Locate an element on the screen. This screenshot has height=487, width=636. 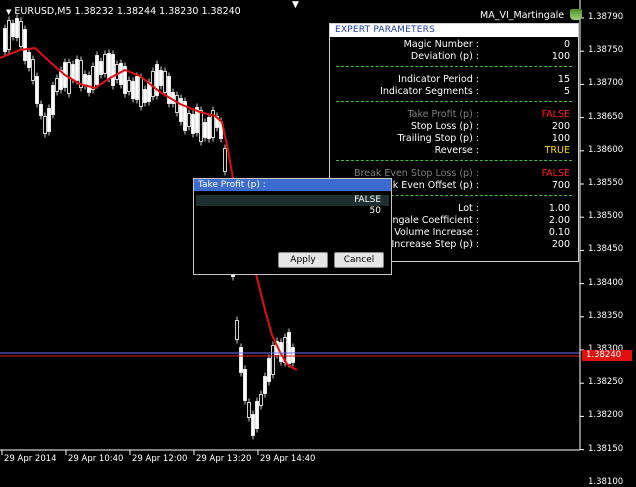
parameter-value: TRUE is located at coordinates (557, 151).